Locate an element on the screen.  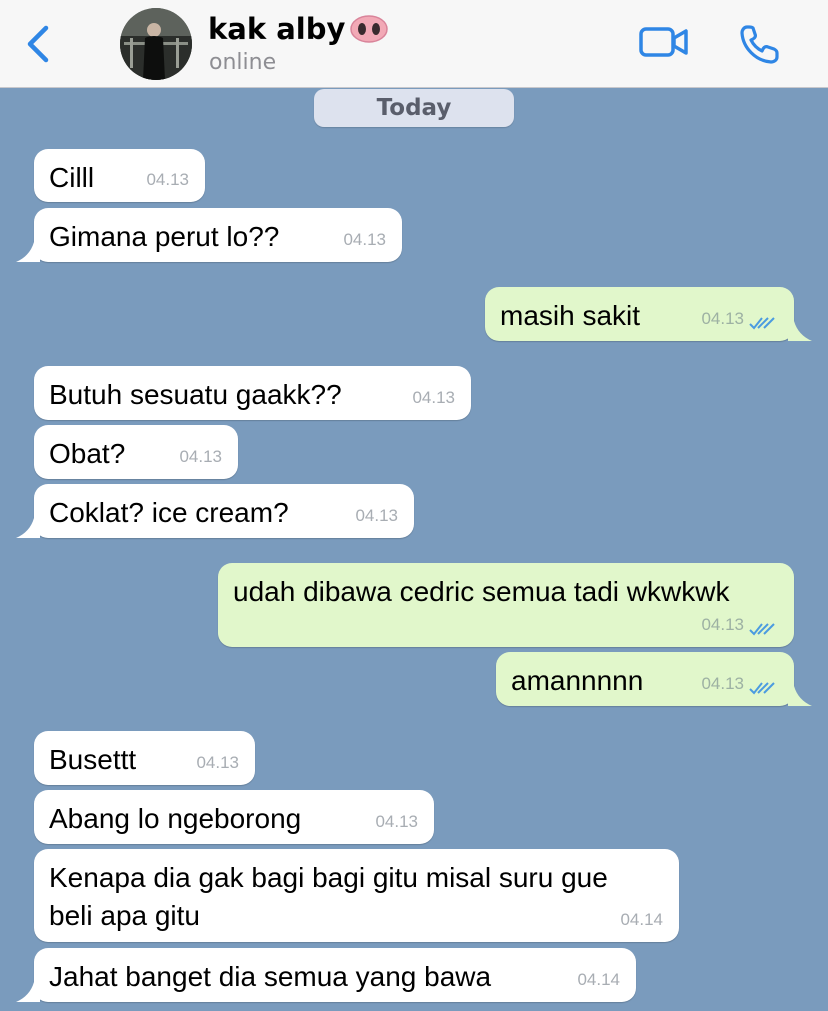
message-text: Obat? is located at coordinates (87, 453).